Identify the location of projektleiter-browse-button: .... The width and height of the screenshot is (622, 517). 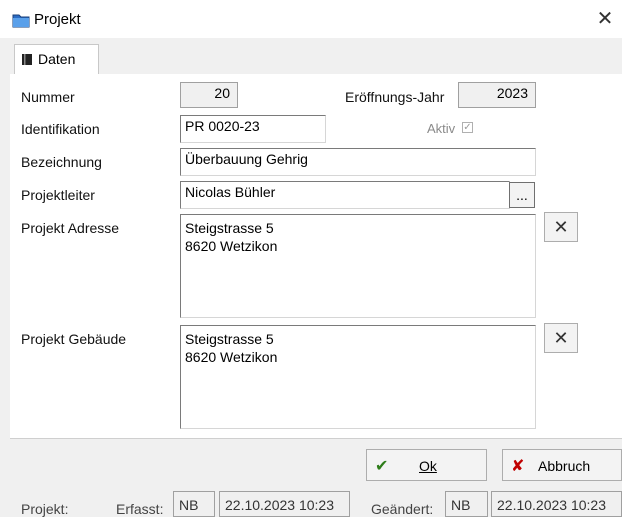
(522, 195).